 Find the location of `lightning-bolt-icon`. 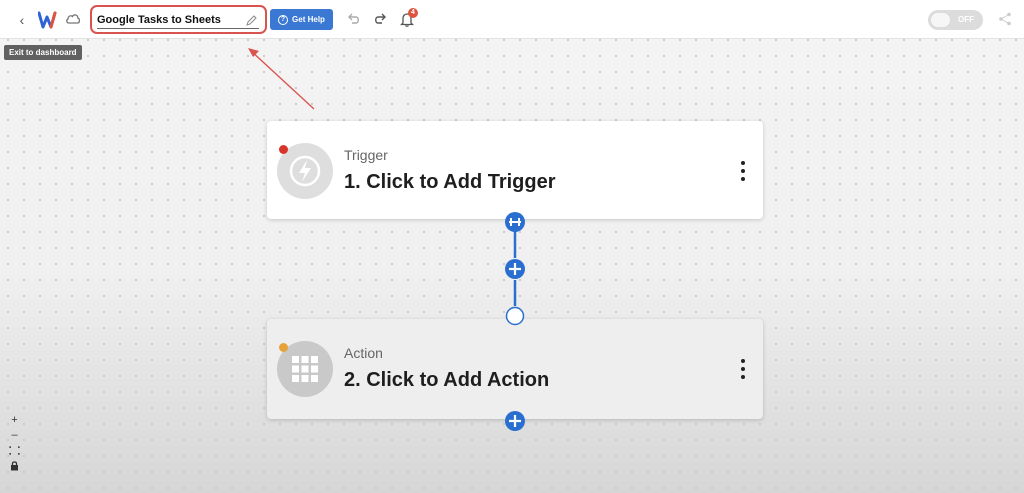

lightning-bolt-icon is located at coordinates (305, 171).